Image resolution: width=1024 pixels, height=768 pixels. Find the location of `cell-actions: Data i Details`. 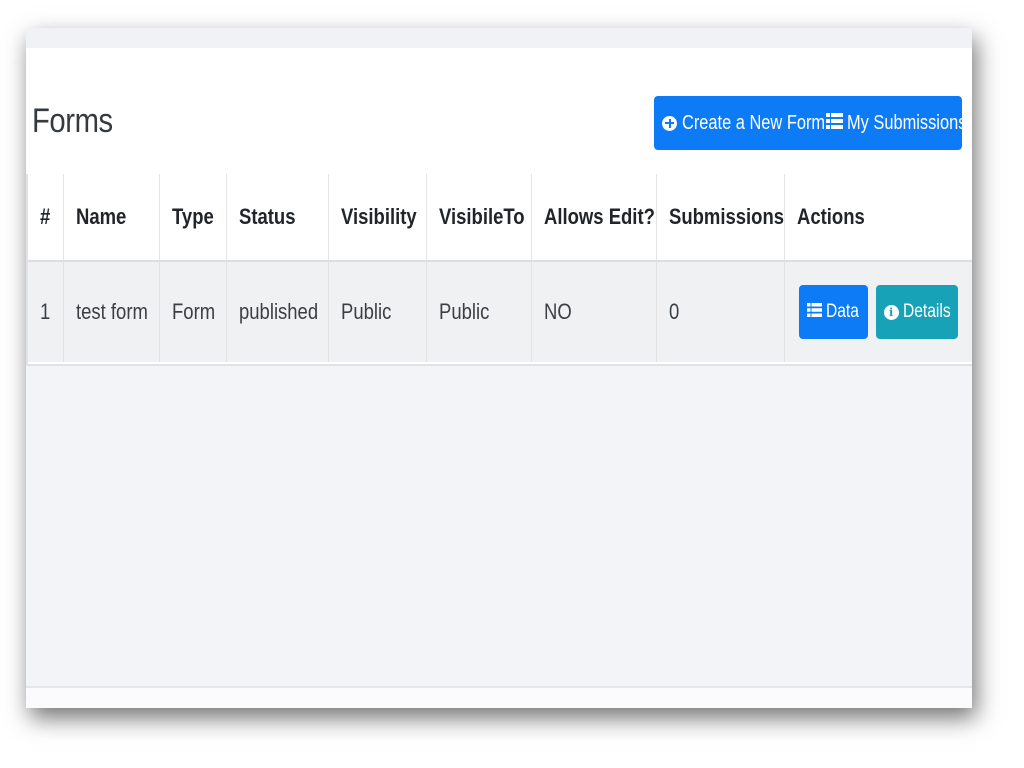

cell-actions: Data i Details is located at coordinates (878, 311).